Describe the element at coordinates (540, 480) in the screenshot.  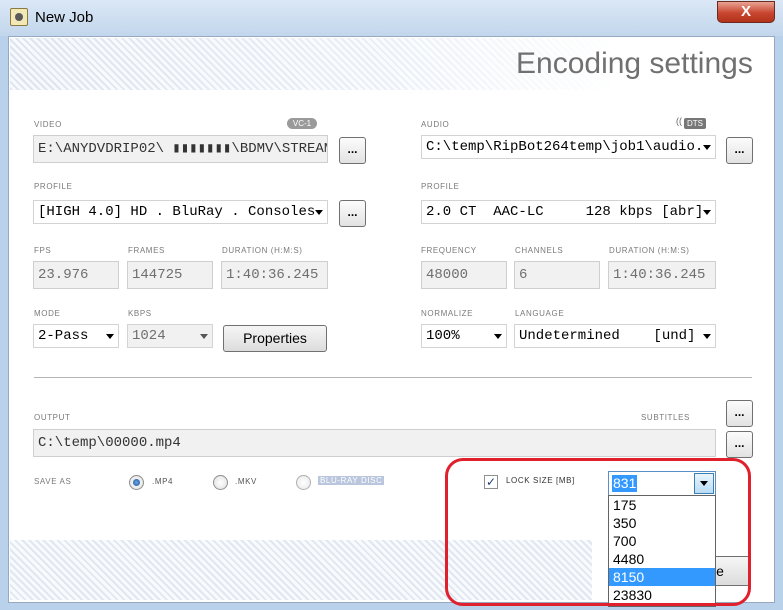
I see `lock-size-label: LOCK SIZE [MB]` at that location.